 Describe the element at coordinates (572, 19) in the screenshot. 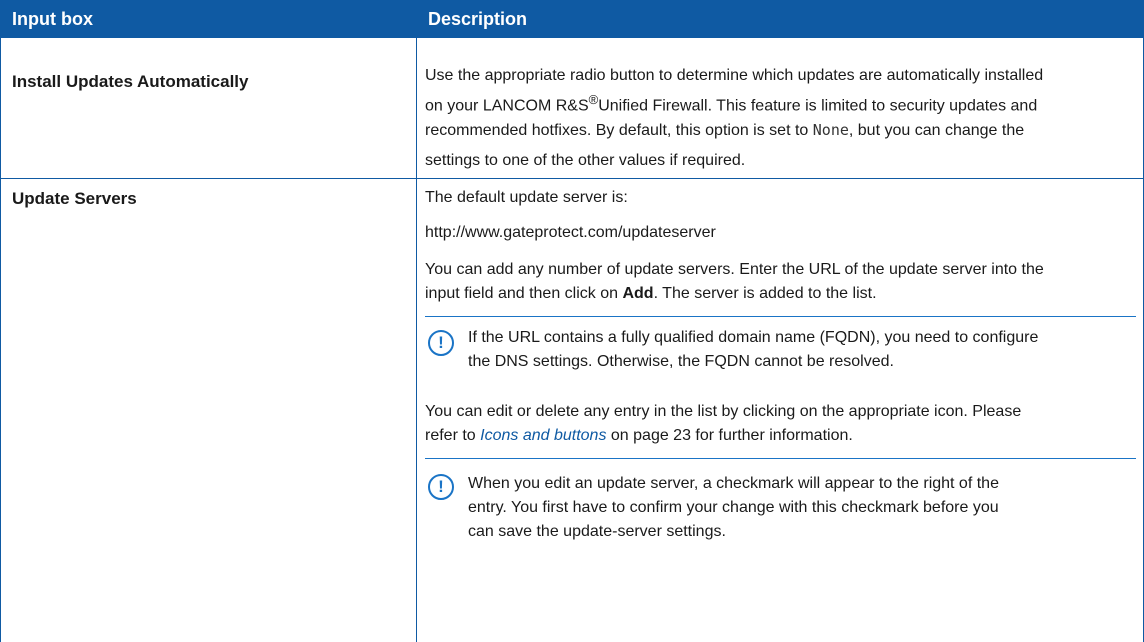

I see `table-header: Input box Description` at that location.